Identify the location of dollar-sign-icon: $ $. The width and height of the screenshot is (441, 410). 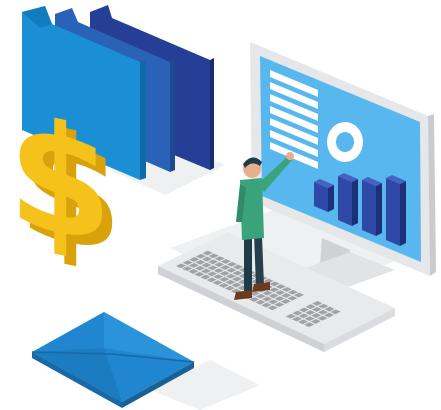
(65, 185).